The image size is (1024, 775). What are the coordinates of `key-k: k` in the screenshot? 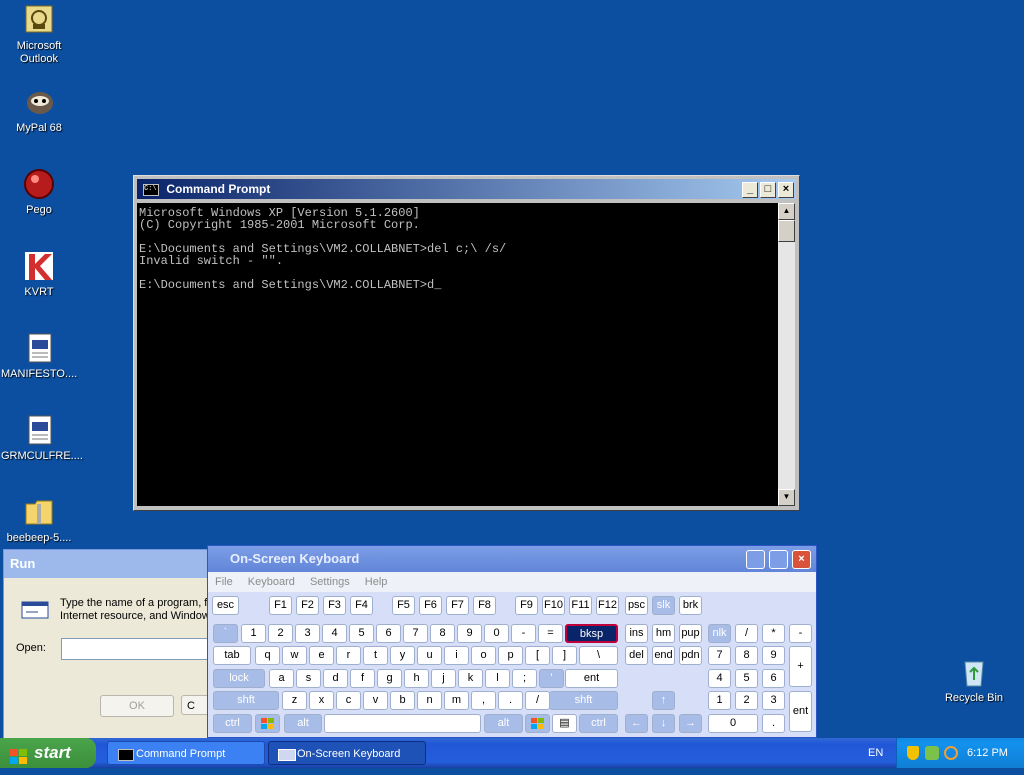 It's located at (470, 678).